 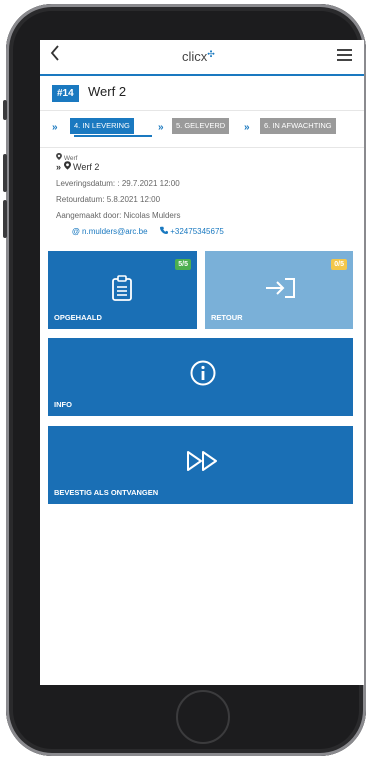 I want to click on opgehaald-tile: 5/5 OPGEHAALD, so click(x=122, y=290).